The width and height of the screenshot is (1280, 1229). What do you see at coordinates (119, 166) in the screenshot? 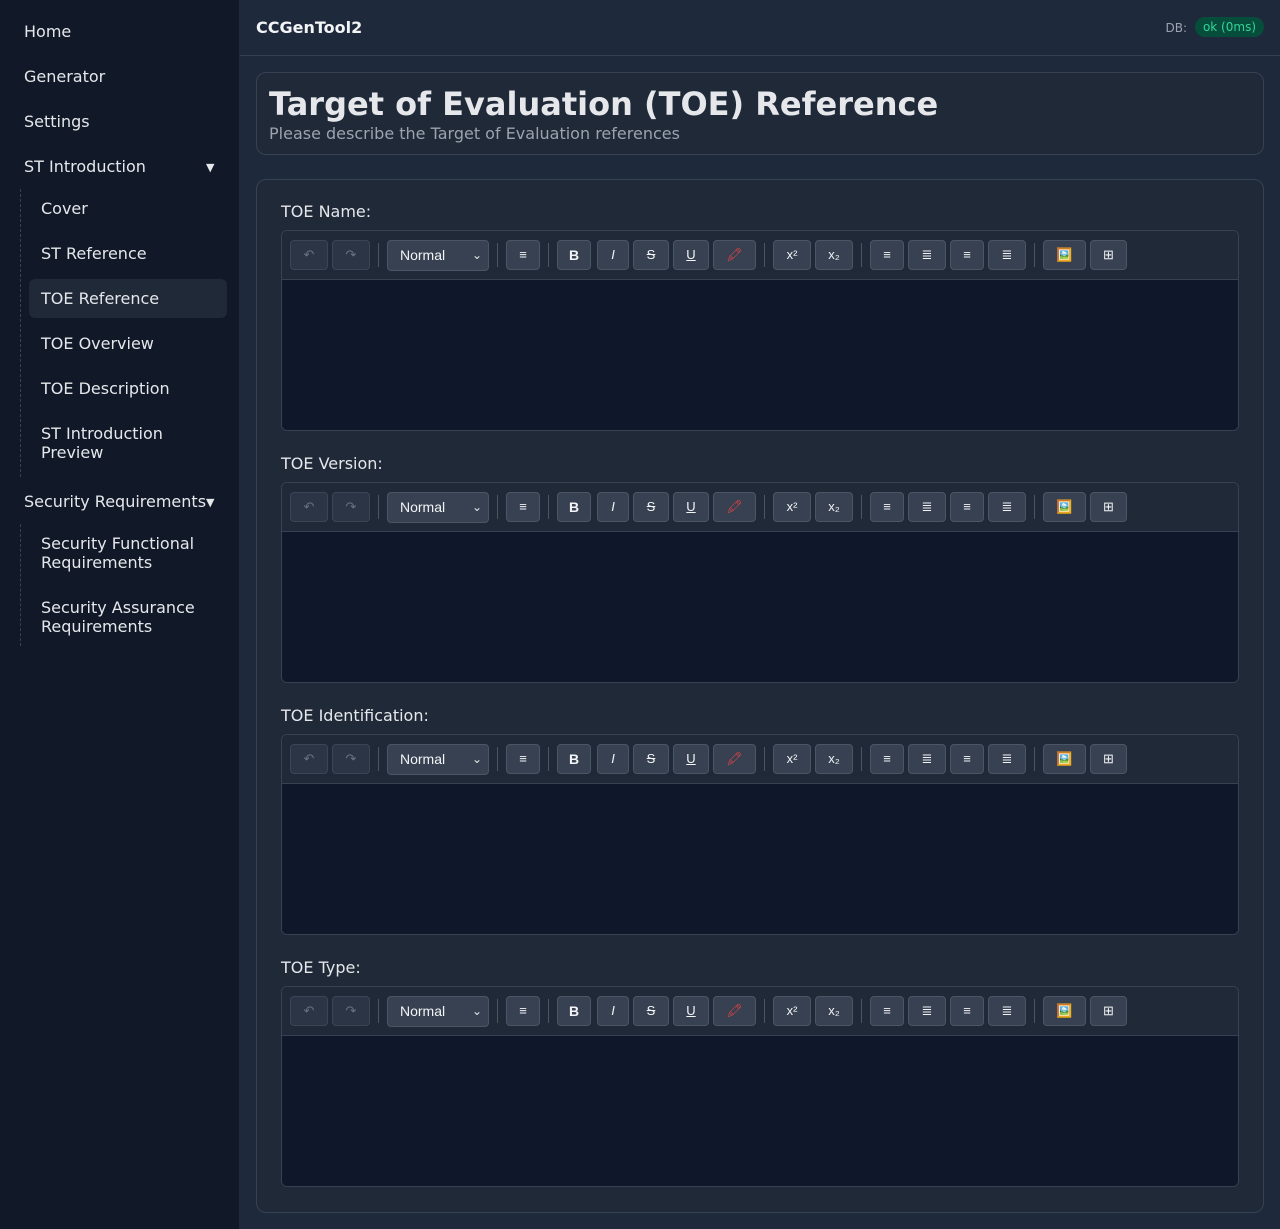
I see `nav-group-st-introduction: ST Introduction ▼` at bounding box center [119, 166].